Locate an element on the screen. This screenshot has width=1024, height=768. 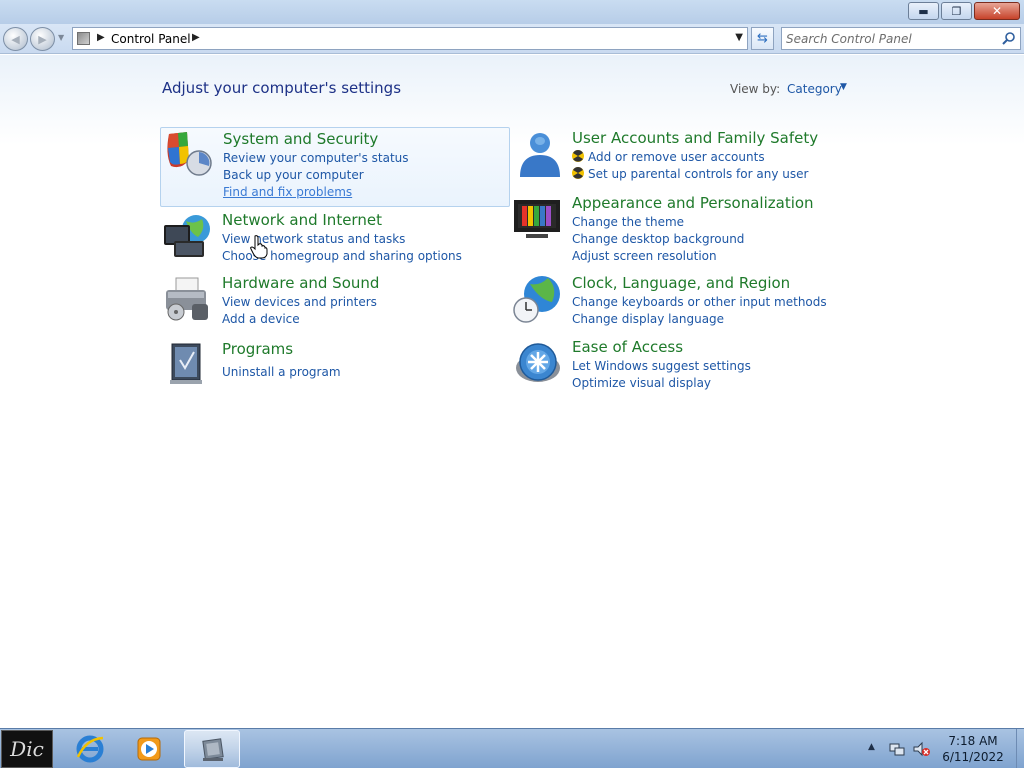
forward-arrow-icon: ▶ is located at coordinates (42, 39).